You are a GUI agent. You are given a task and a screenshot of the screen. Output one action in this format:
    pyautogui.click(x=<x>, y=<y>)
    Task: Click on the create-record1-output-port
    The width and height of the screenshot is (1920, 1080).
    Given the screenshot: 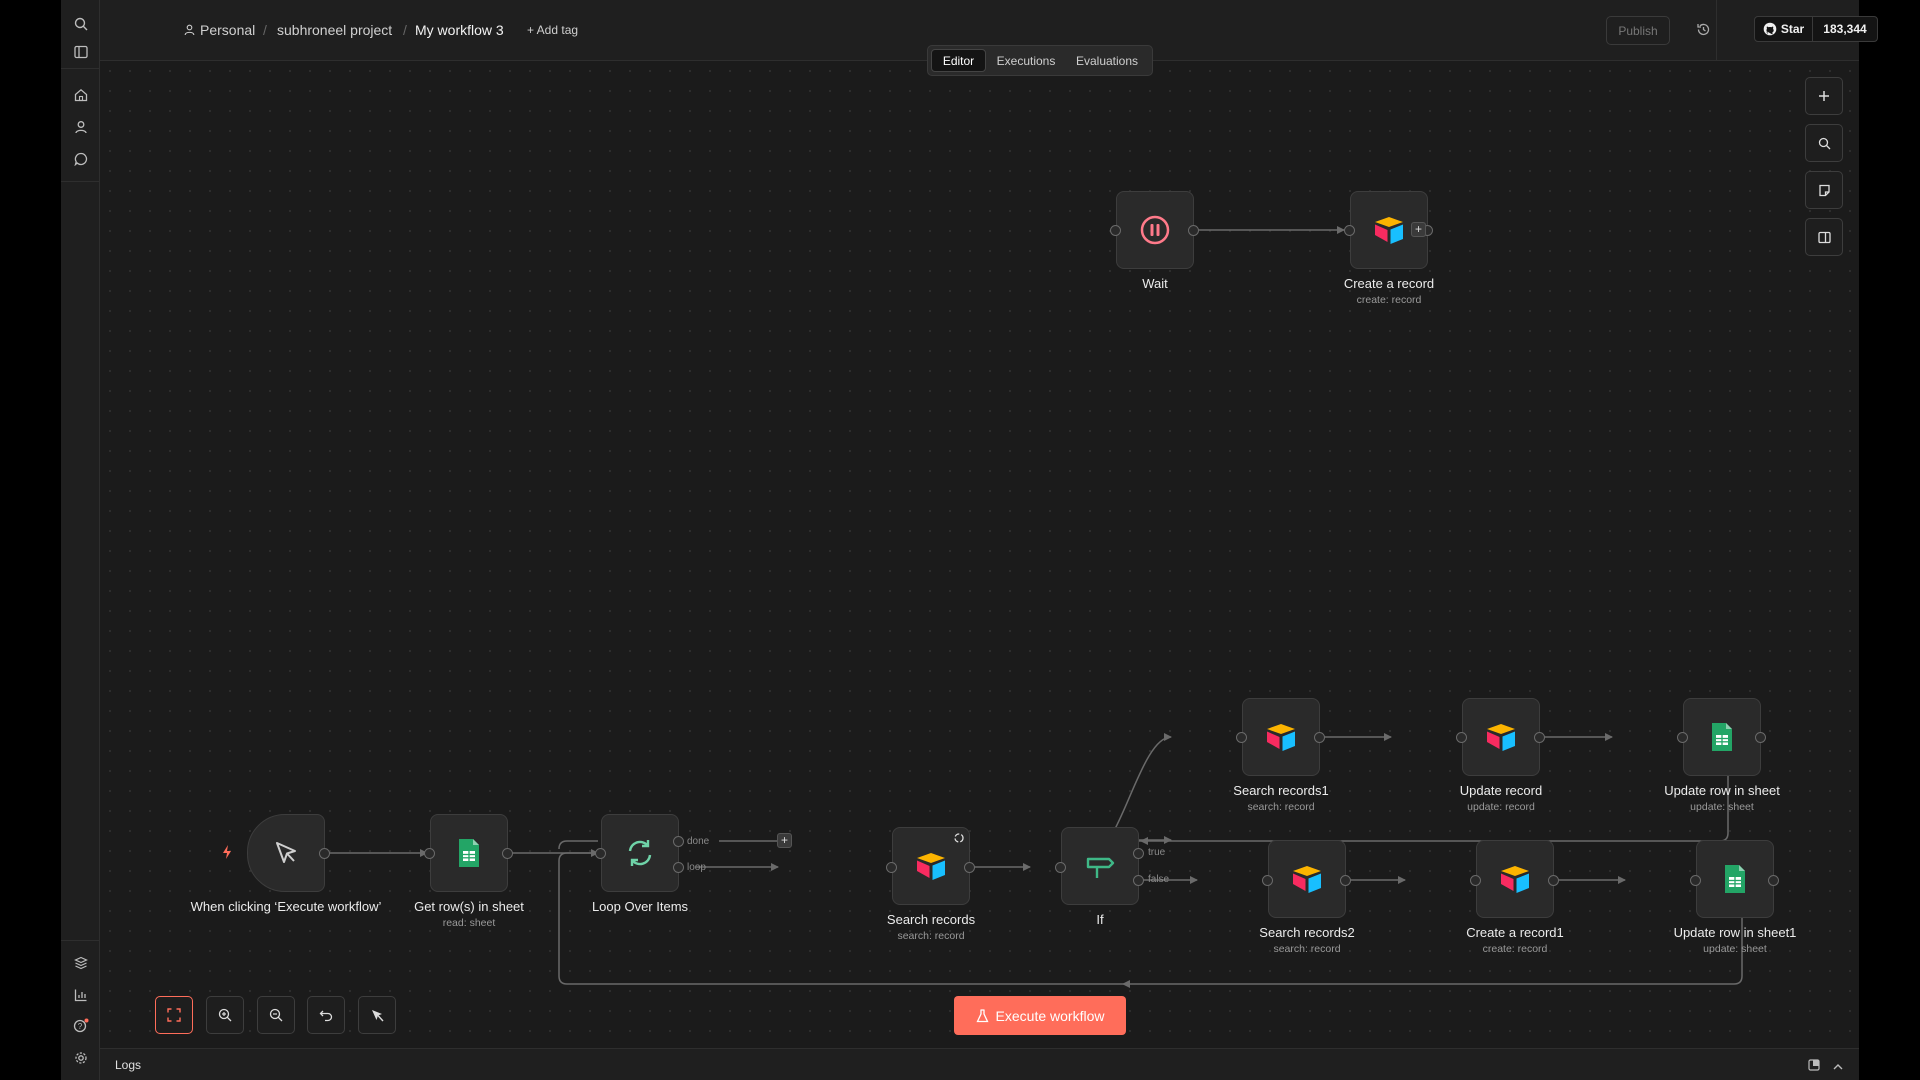 What is the action you would take?
    pyautogui.click(x=1553, y=880)
    